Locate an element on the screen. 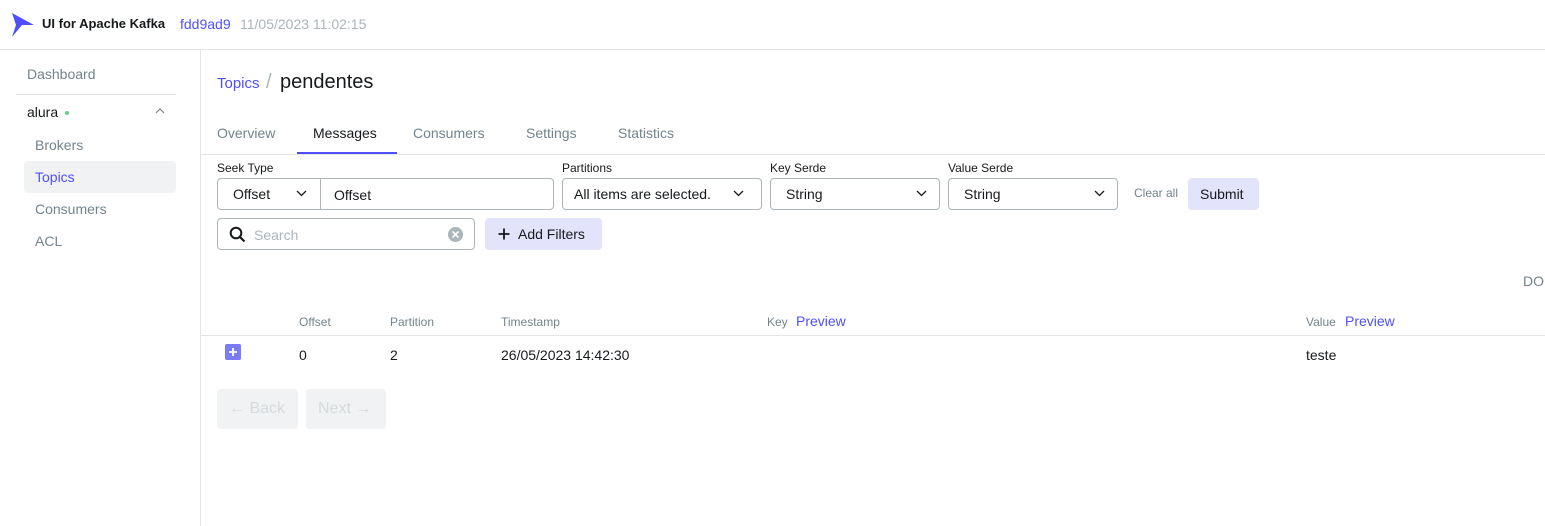 The image size is (1545, 526). sidebar-item-topics: Topics is located at coordinates (100, 177).